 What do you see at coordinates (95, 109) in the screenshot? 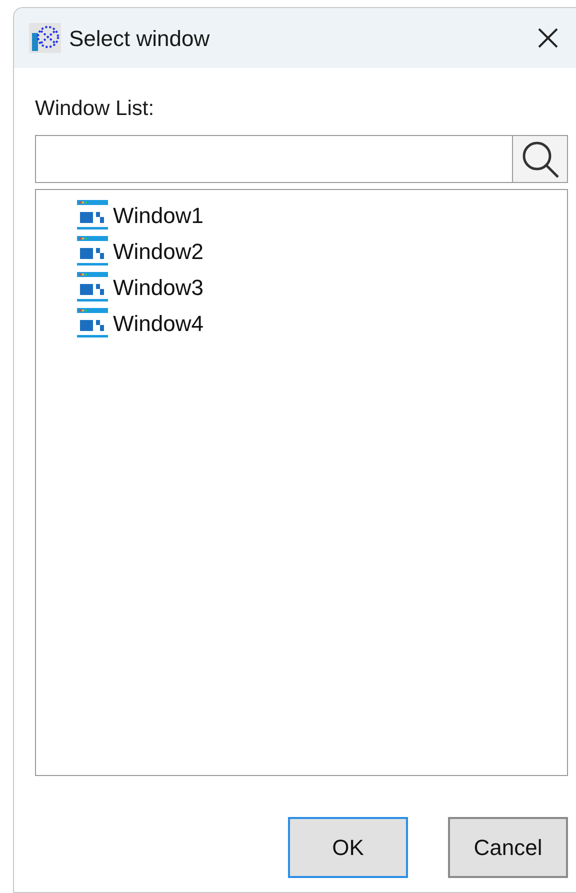
I see `list-label: Window List:` at bounding box center [95, 109].